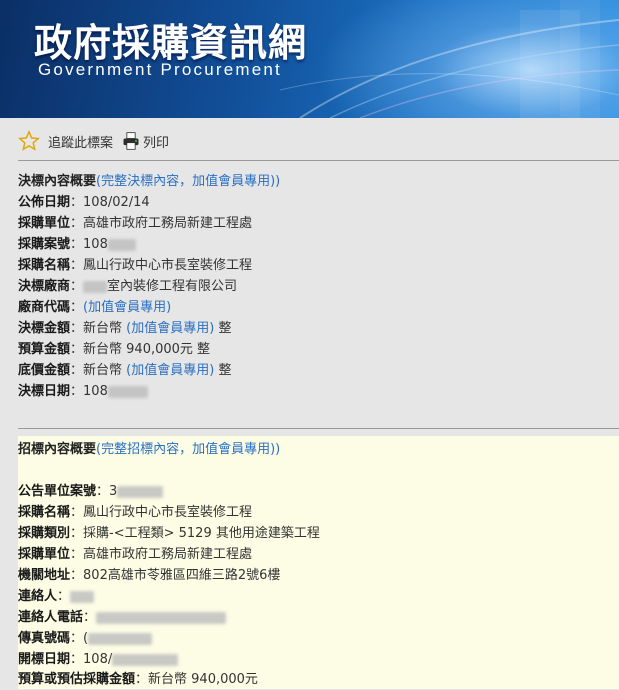  I want to click on tender-link-close: ), so click(278, 449).